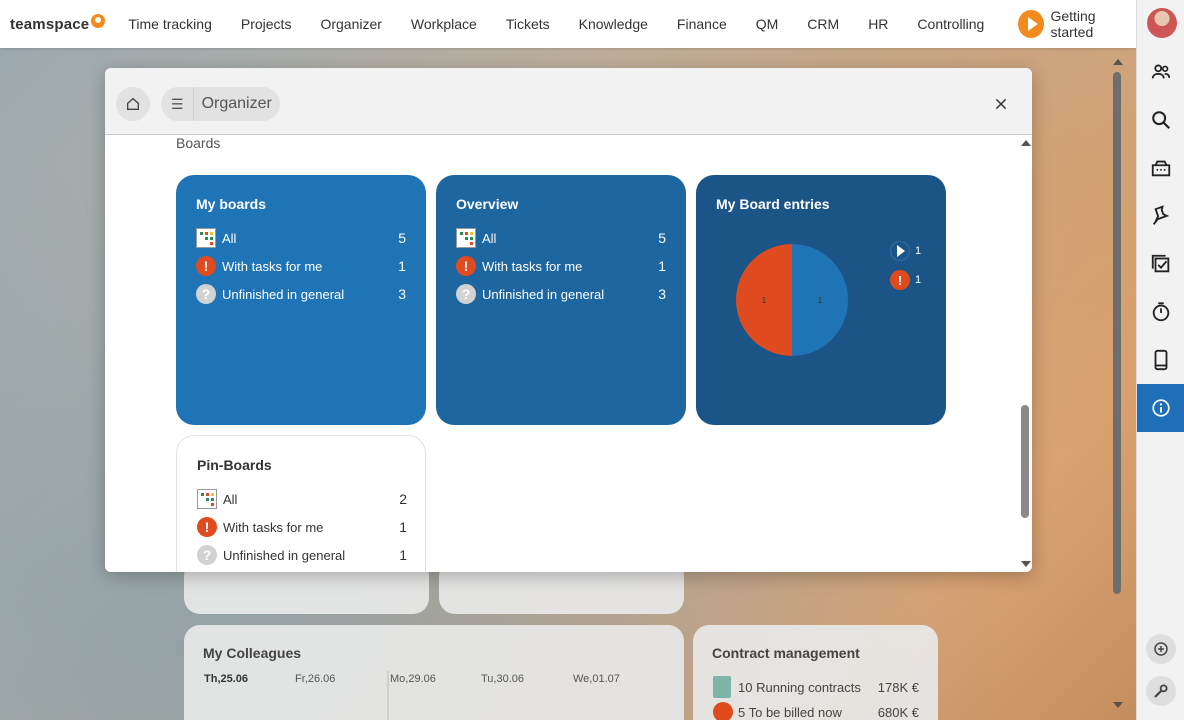 The image size is (1184, 720). Describe the element at coordinates (170, 24) in the screenshot. I see `nav-time-tracking: Time tracking` at that location.